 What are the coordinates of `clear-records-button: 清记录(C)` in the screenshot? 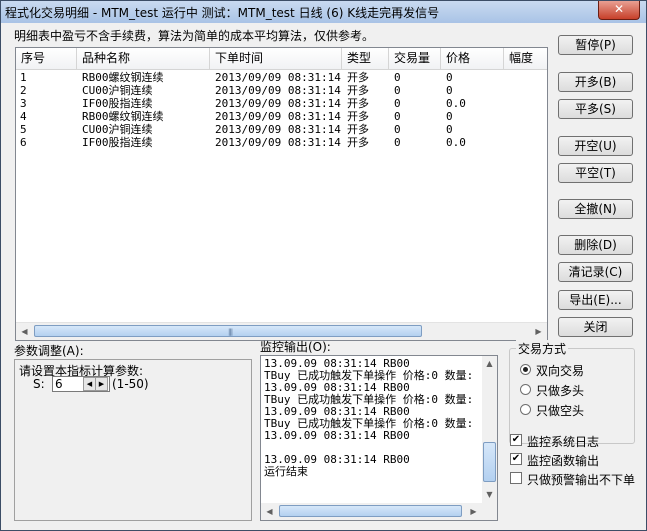 It's located at (595, 272).